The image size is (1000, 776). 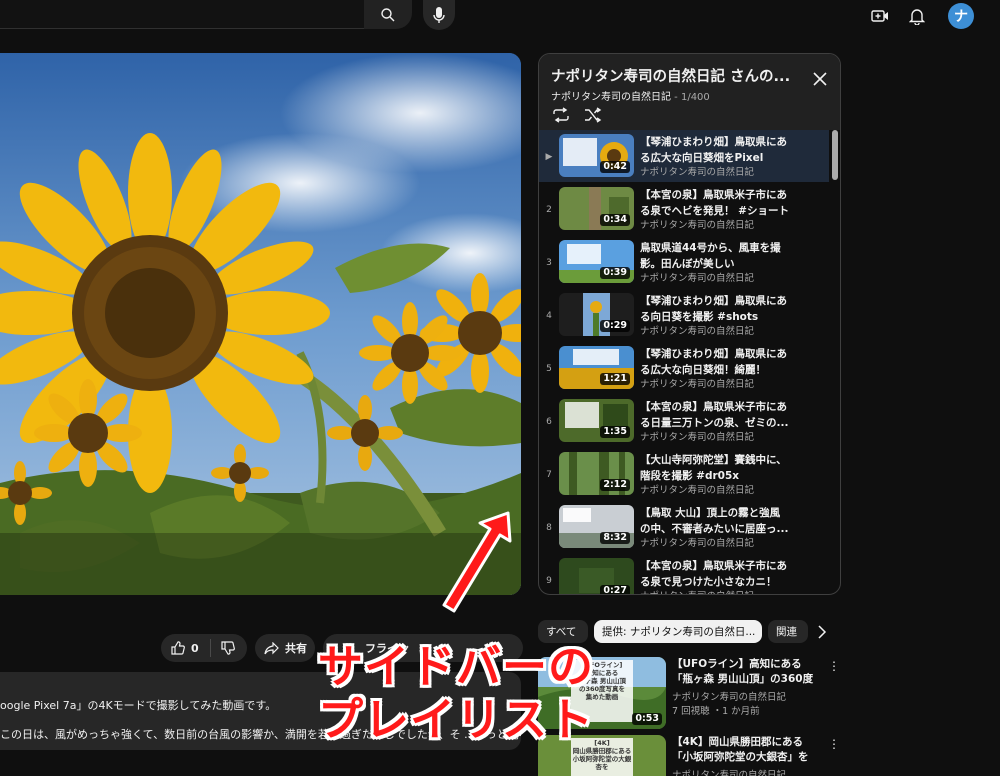 I want to click on bell-icon, so click(x=917, y=17).